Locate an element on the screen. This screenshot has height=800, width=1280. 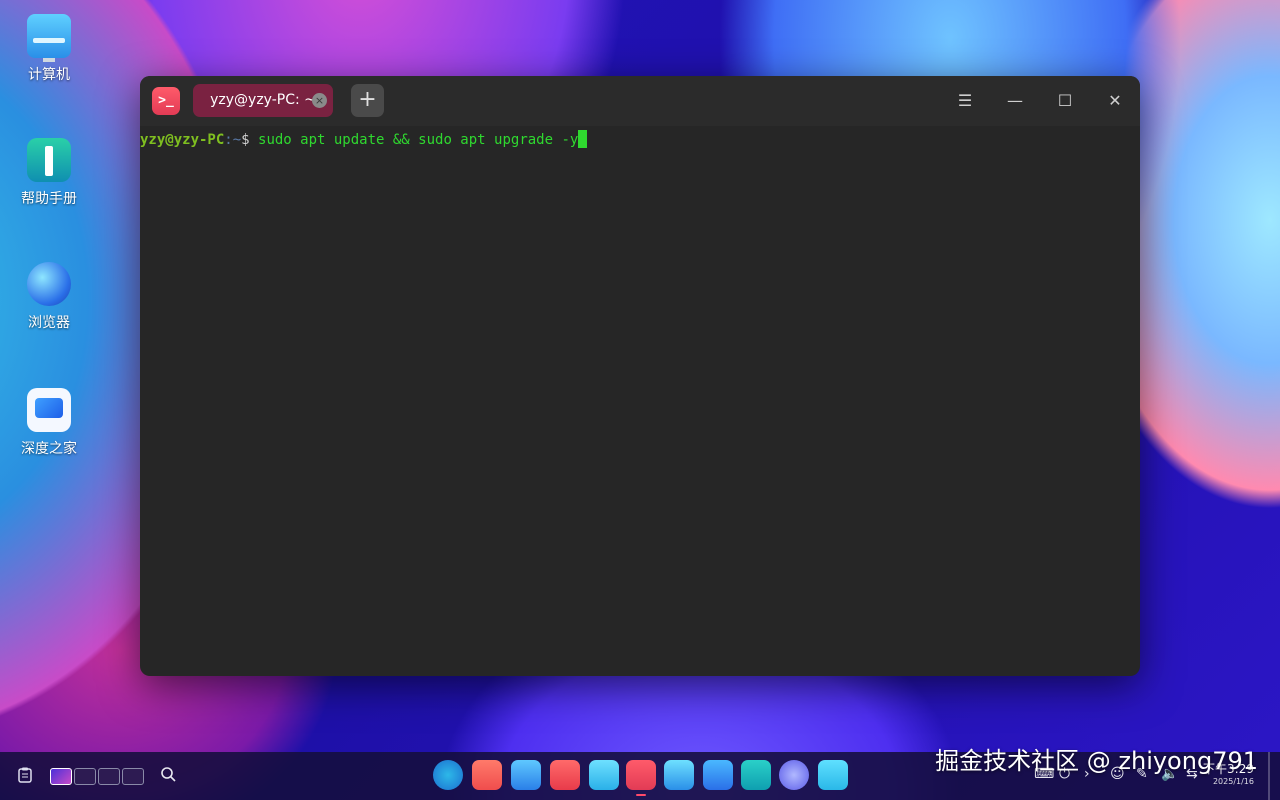
calculator-icon is located at coordinates (756, 775).